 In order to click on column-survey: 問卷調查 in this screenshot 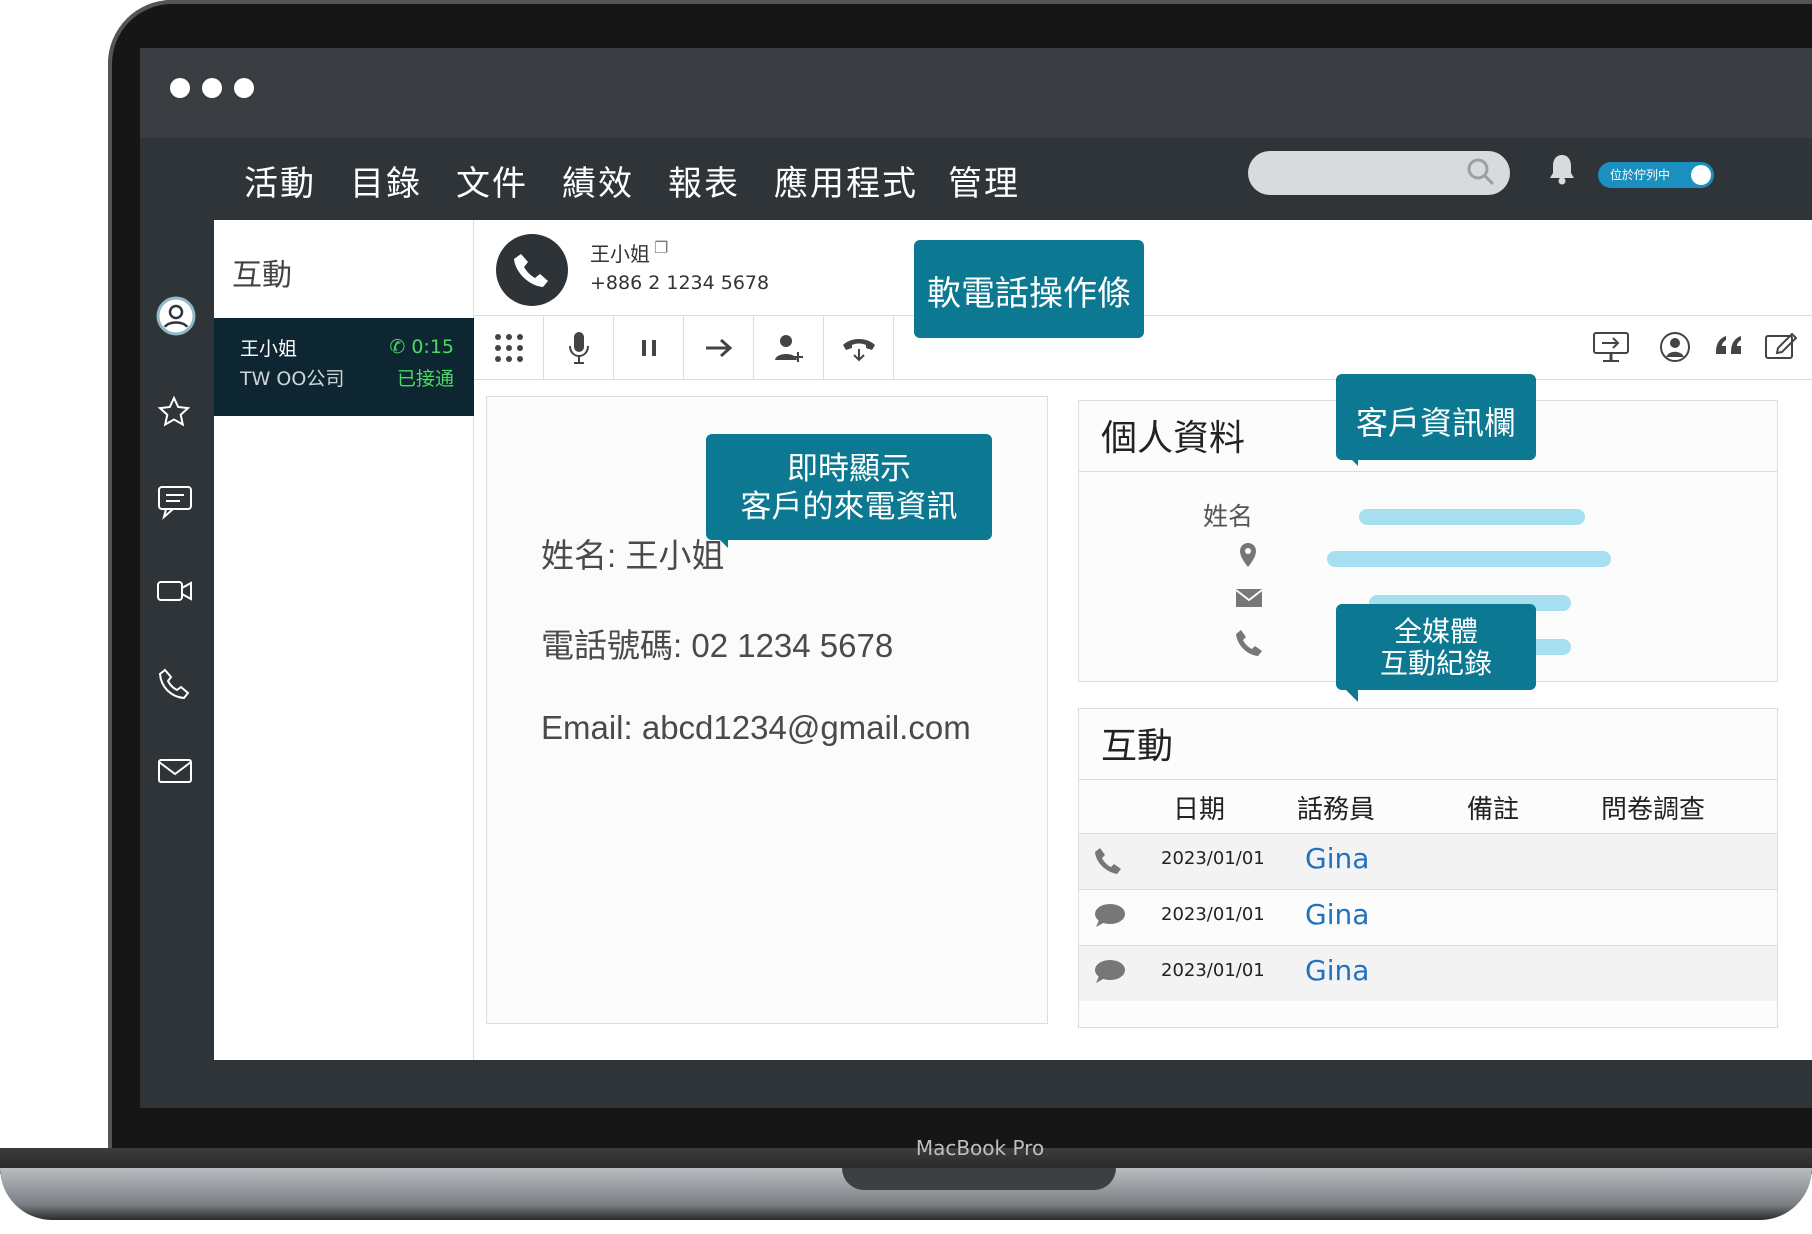, I will do `click(1653, 807)`.